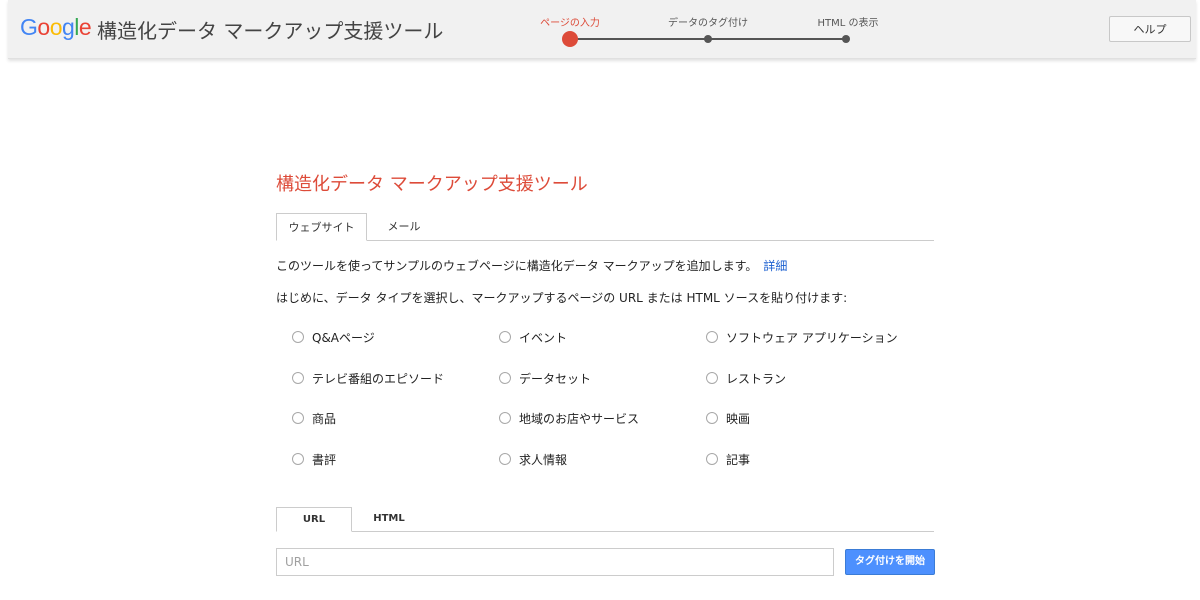 The image size is (1200, 600). What do you see at coordinates (389, 519) in the screenshot?
I see `tab-html: HTML` at bounding box center [389, 519].